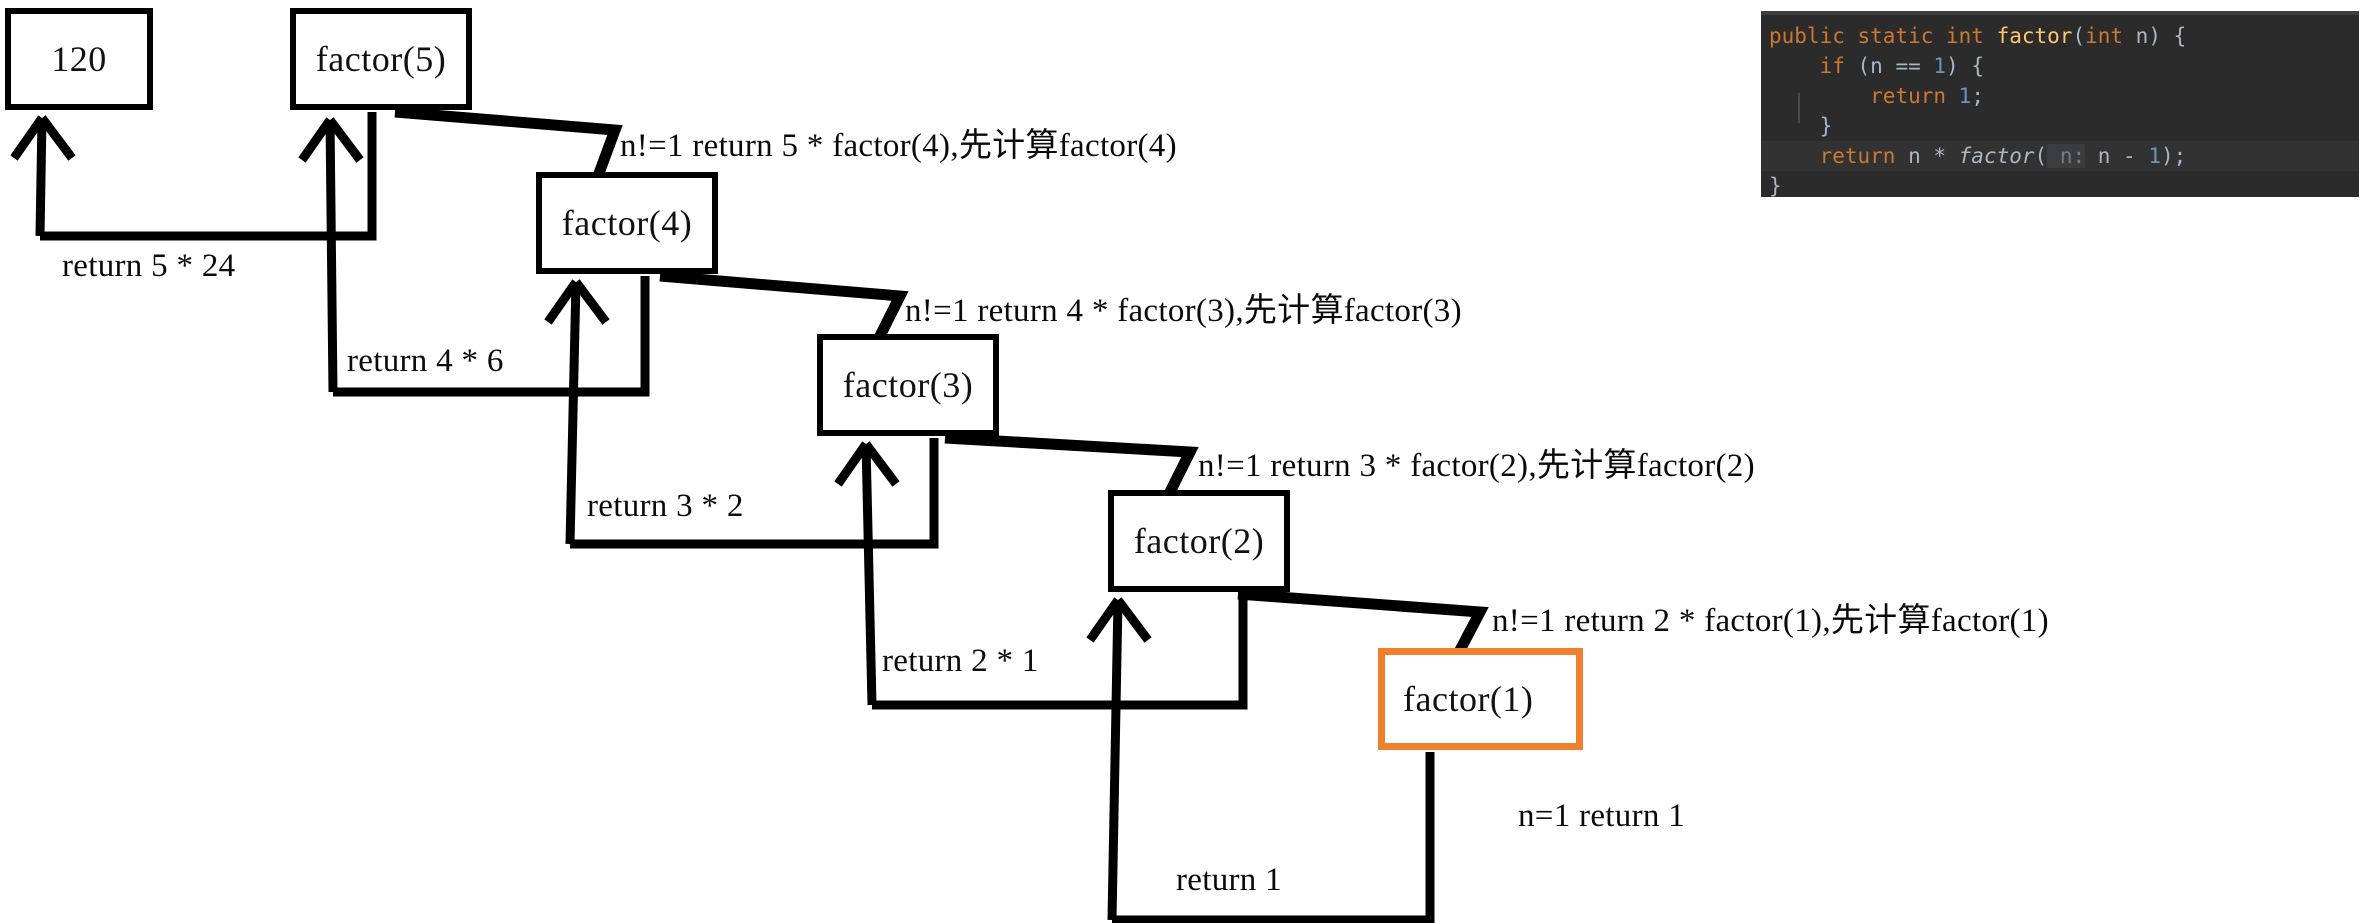 The width and height of the screenshot is (2377, 923). I want to click on code-line-if: if (n == 1) {, so click(2060, 66).